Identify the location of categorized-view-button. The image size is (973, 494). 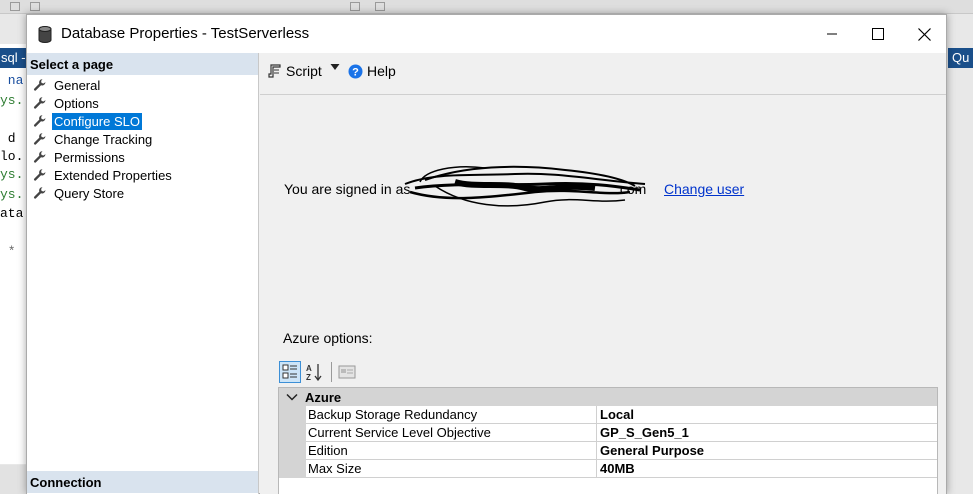
(290, 372).